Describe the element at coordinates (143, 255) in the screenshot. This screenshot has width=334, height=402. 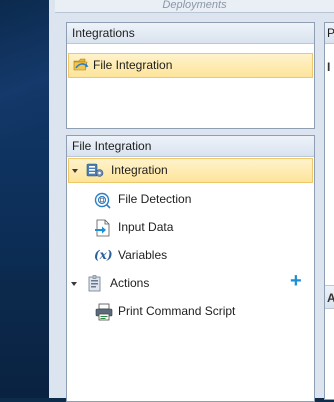
I see `tree-item-label: Variables` at that location.